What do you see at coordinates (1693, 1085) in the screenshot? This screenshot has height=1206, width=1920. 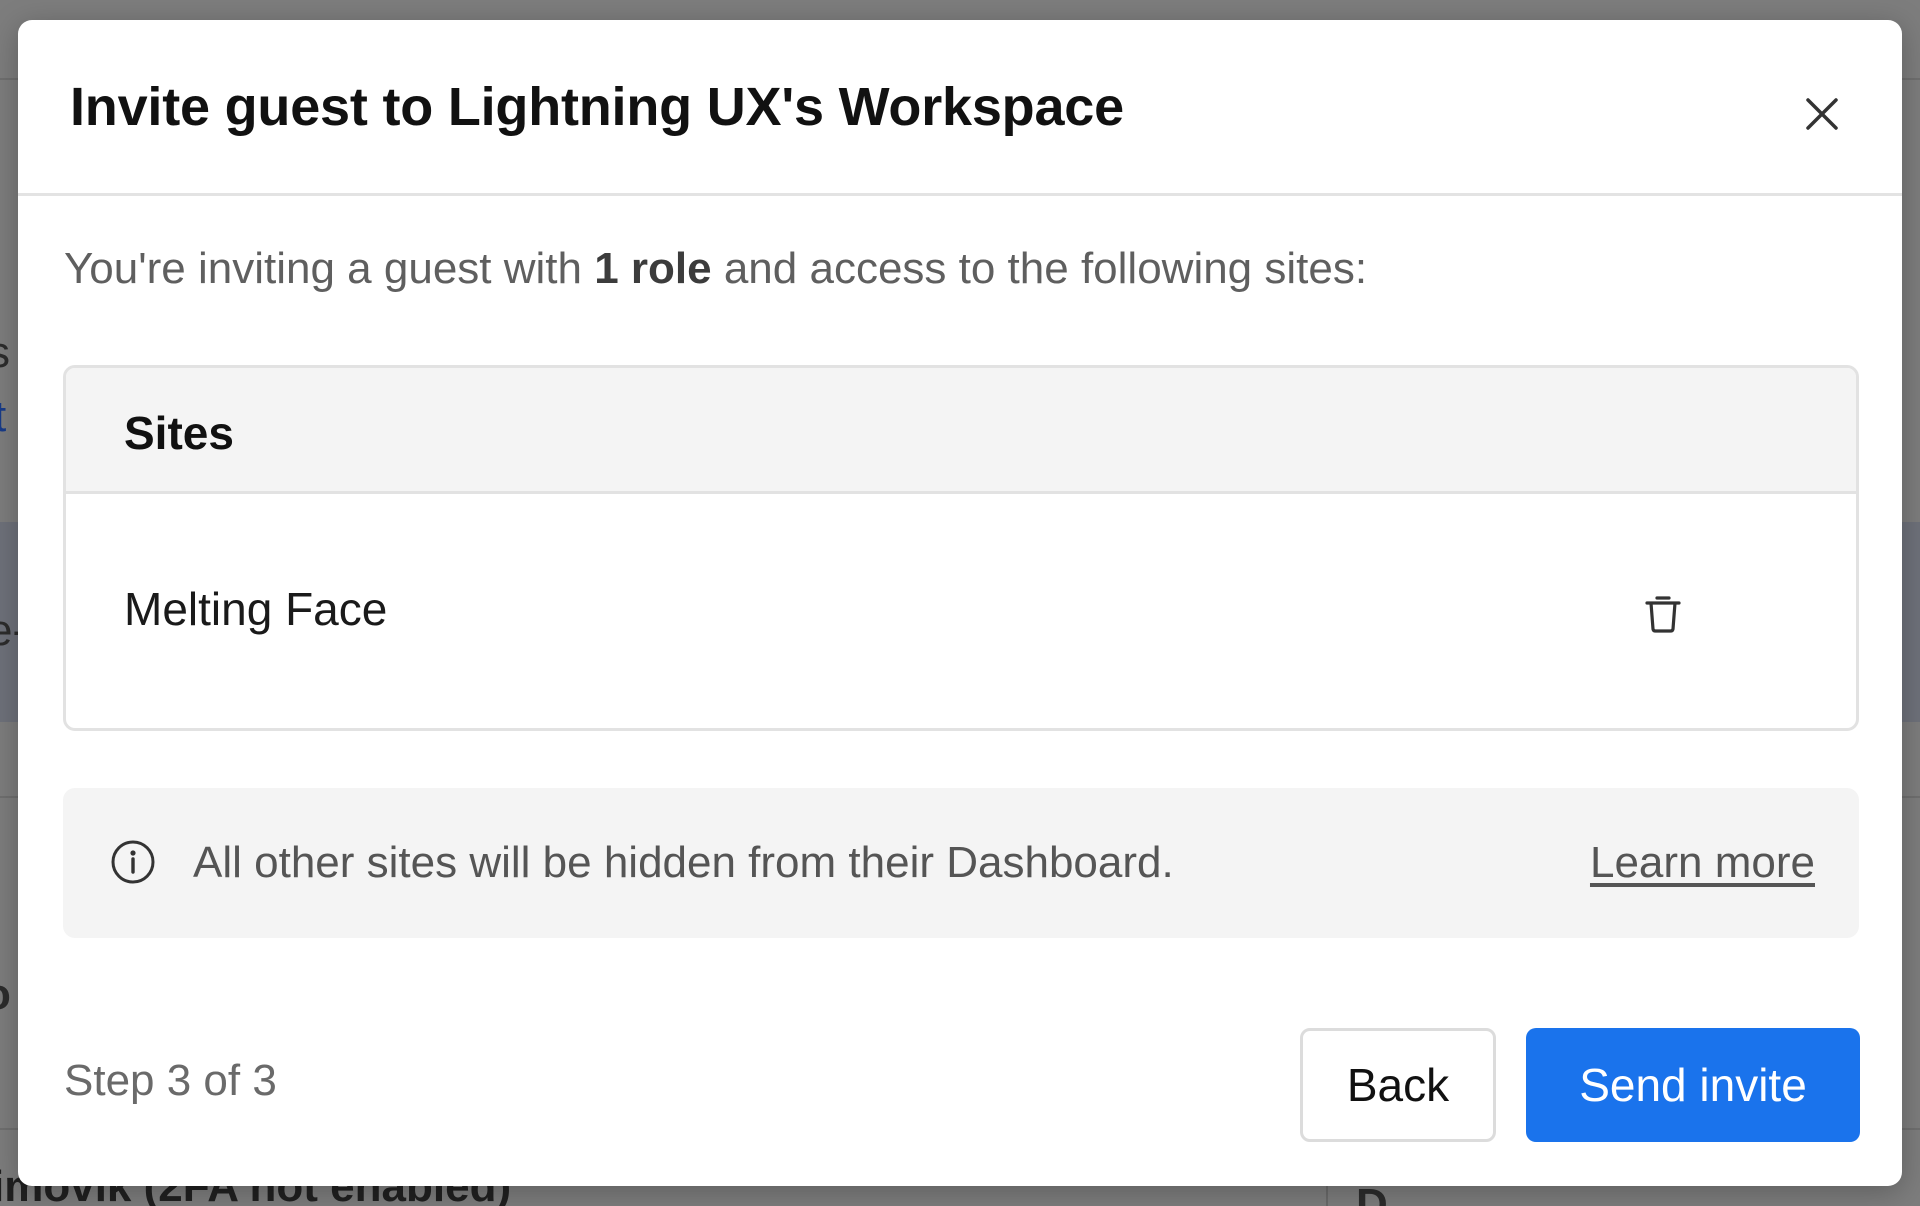 I see `send-invite-button: Send invite` at bounding box center [1693, 1085].